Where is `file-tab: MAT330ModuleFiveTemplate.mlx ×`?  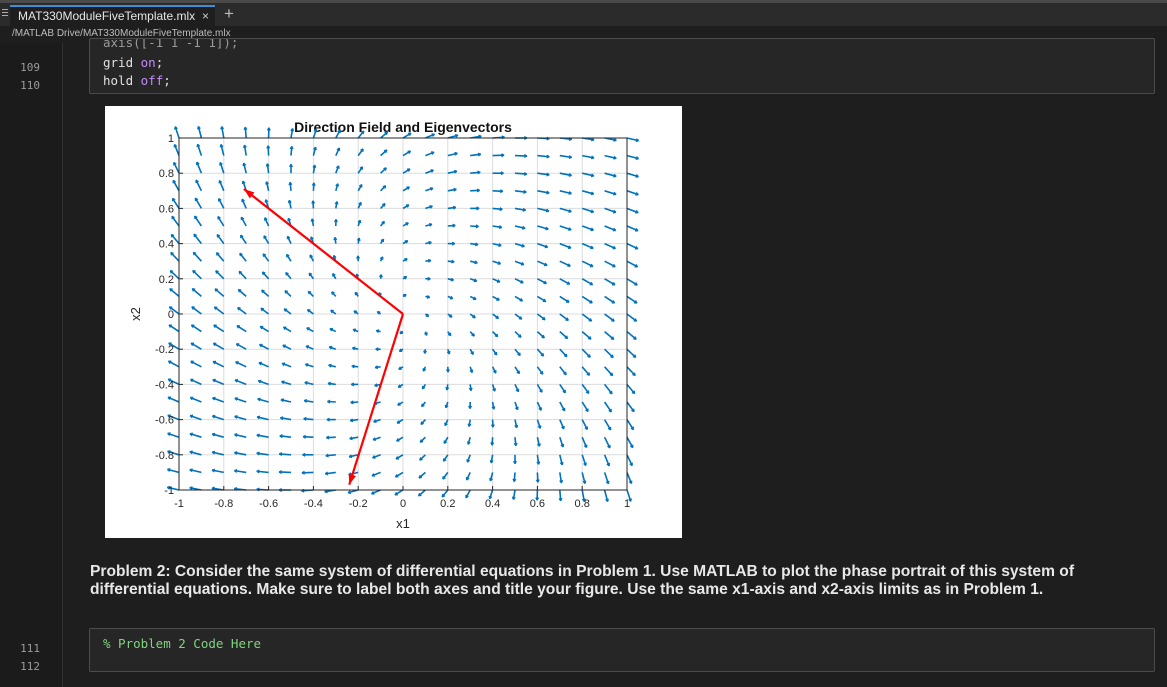
file-tab: MAT330ModuleFiveTemplate.mlx × is located at coordinates (112, 15).